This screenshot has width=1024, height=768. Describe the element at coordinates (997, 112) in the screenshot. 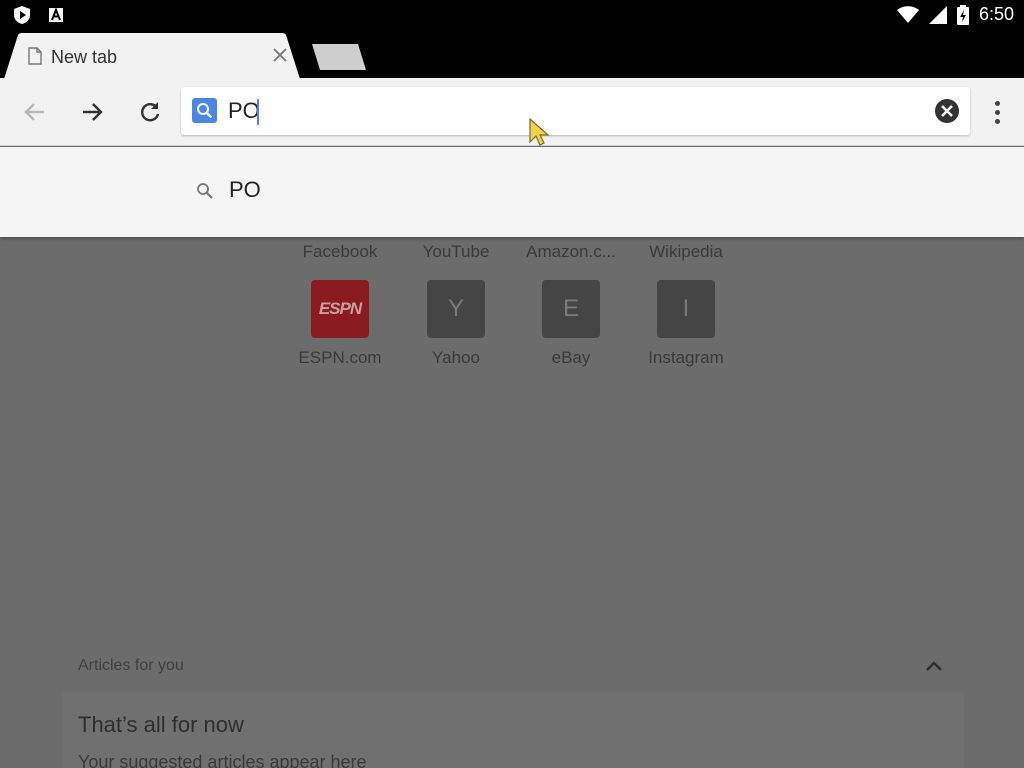

I see `more-vert-icon` at that location.